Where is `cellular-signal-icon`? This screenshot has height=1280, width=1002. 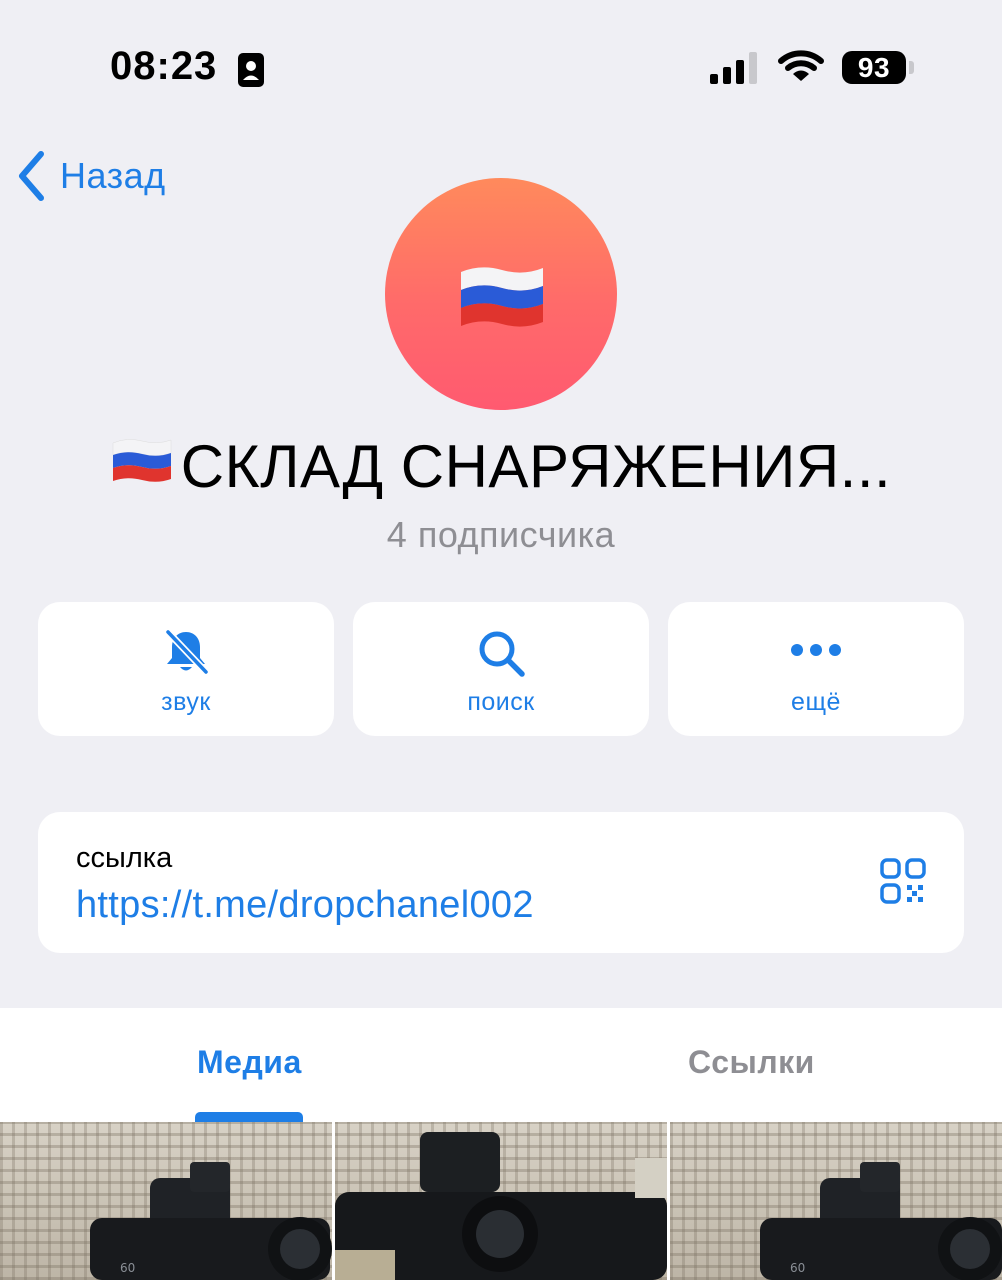
cellular-signal-icon is located at coordinates (736, 70).